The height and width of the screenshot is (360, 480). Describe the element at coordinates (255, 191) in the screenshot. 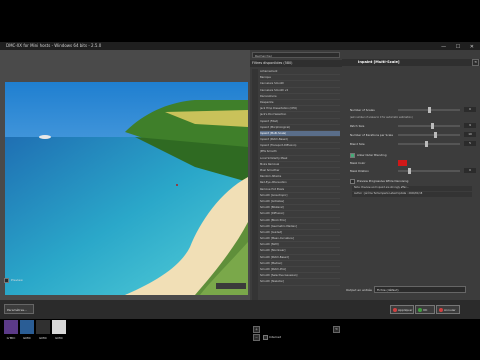

I see `filters-scrollbar` at that location.